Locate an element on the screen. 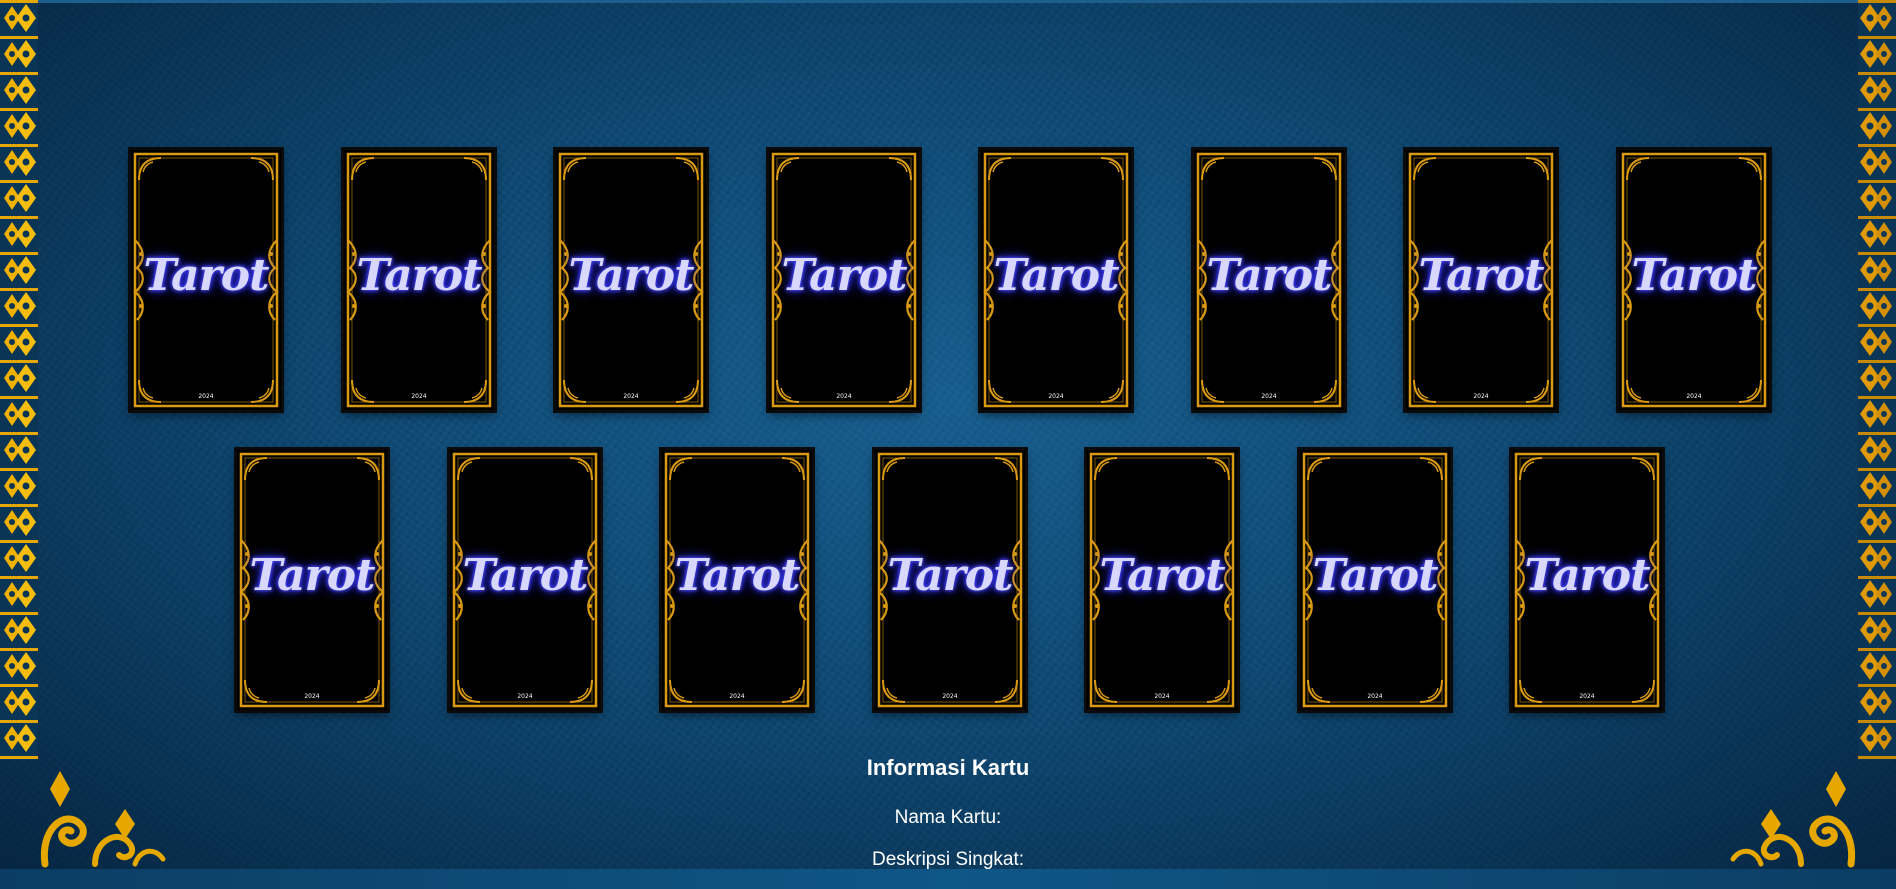 This screenshot has width=1896, height=889. card-info-heading: Informasi Kartu is located at coordinates (948, 767).